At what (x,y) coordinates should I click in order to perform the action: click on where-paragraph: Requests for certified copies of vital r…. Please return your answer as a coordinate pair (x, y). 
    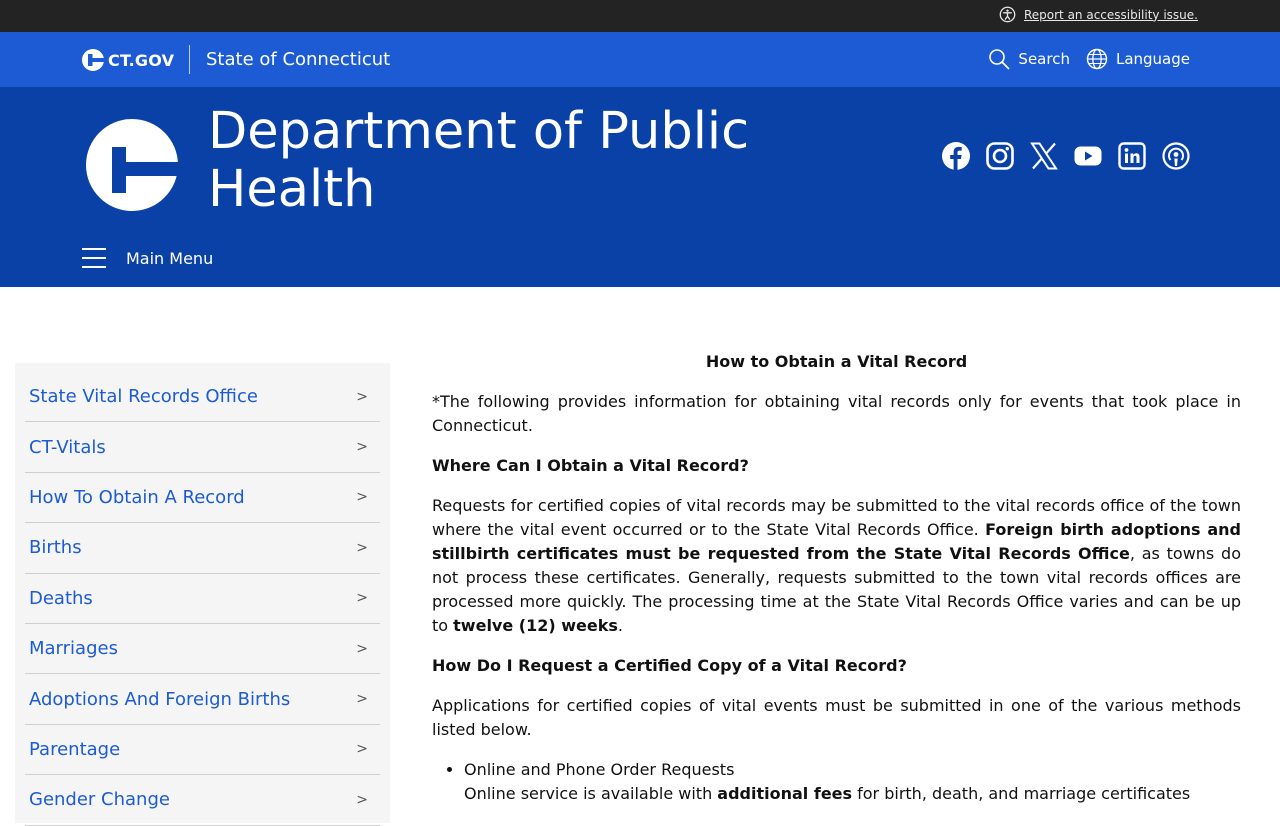
    Looking at the image, I should click on (836, 566).